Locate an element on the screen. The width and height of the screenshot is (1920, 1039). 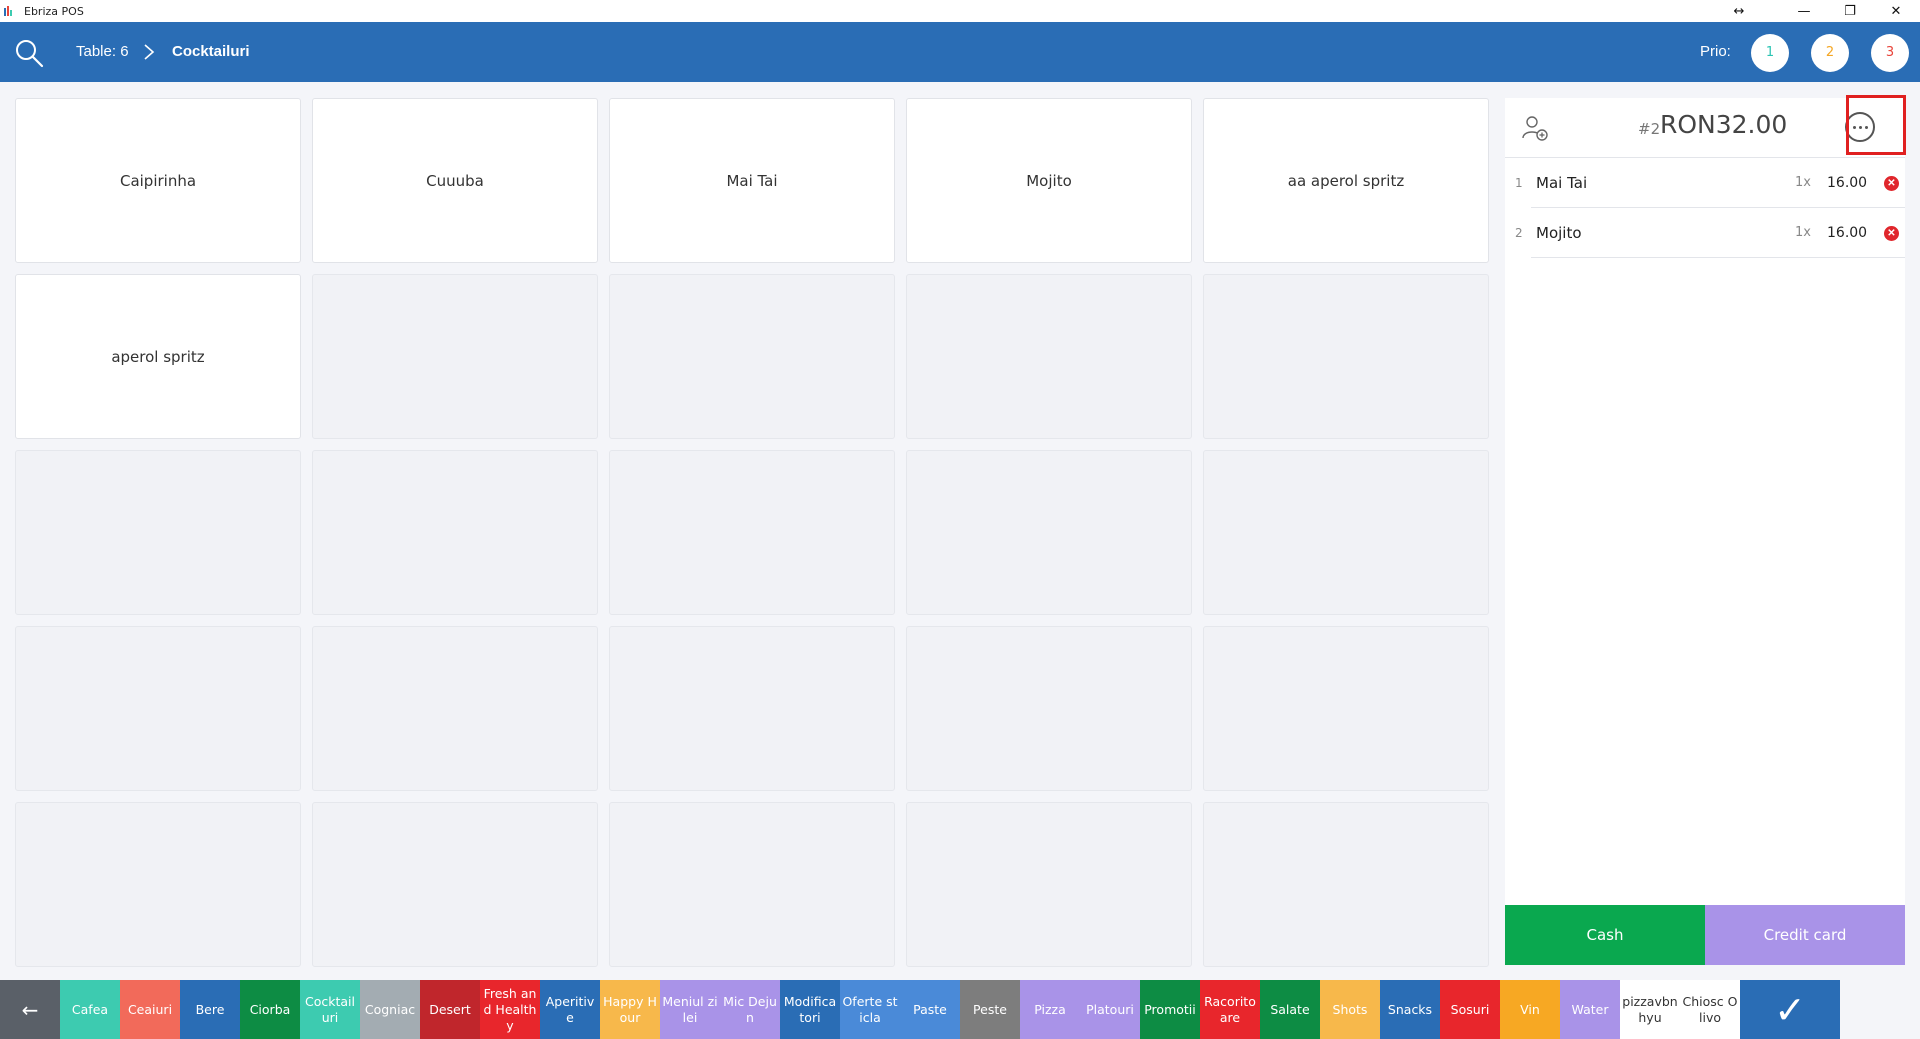
category-button: Salate is located at coordinates (1290, 1009).